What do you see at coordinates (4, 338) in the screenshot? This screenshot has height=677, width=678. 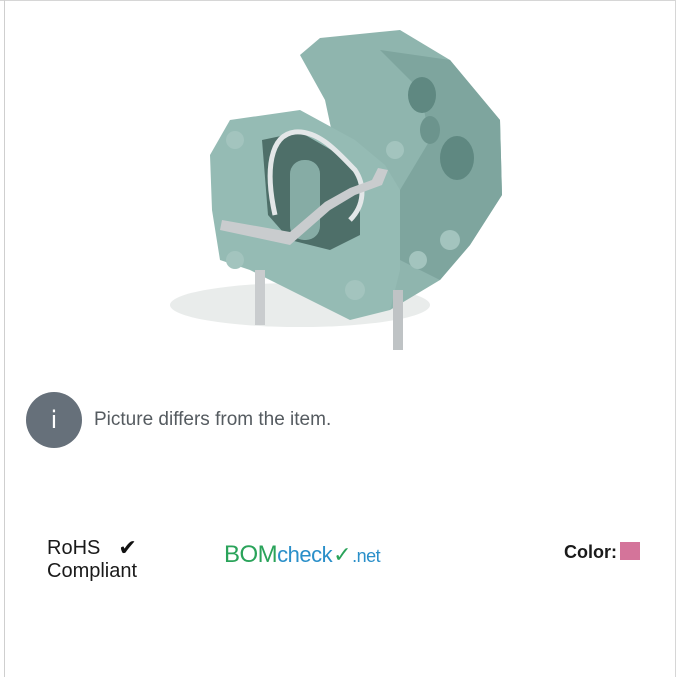 I see `divider` at bounding box center [4, 338].